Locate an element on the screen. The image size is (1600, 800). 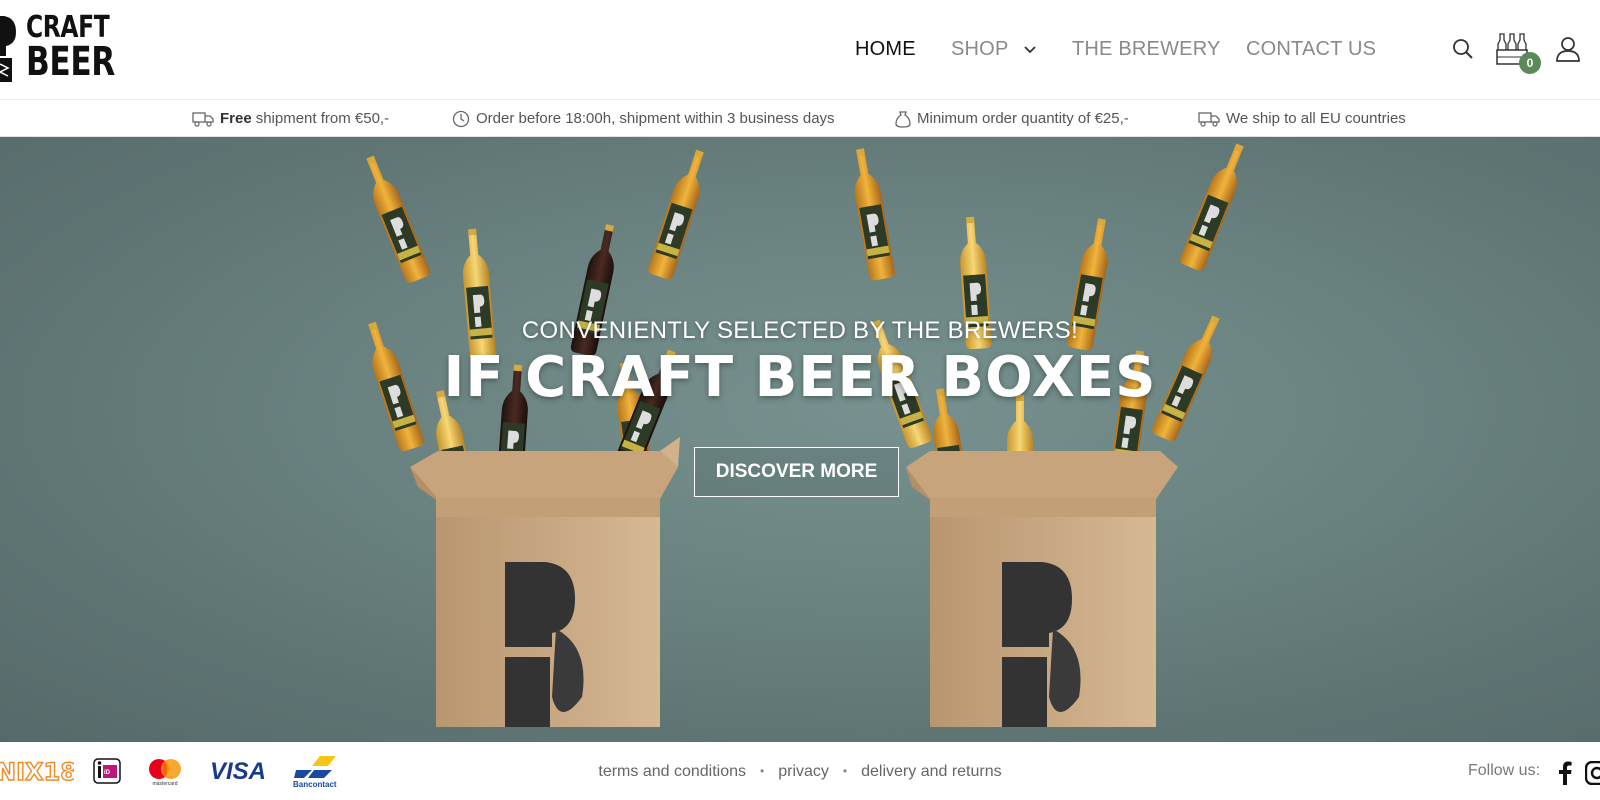
usp-text: Minimum order quantity of €25,- is located at coordinates (1023, 118).